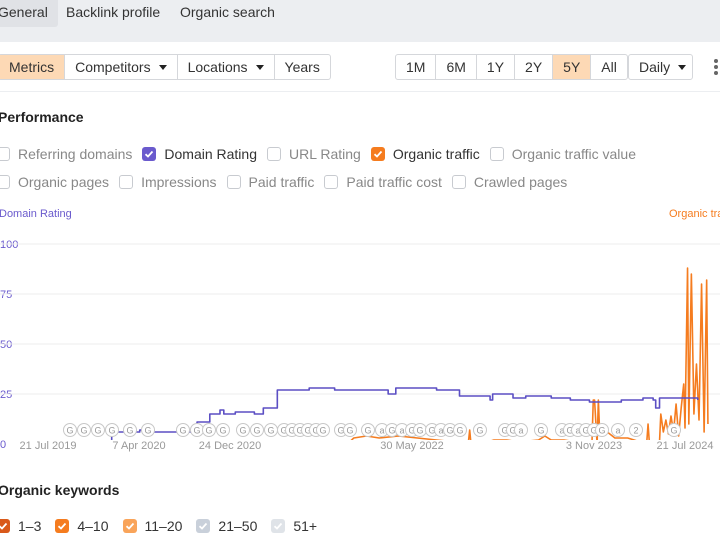 This screenshot has width=720, height=540. Describe the element at coordinates (496, 67) in the screenshot. I see `range-1y-button: 1Y` at that location.